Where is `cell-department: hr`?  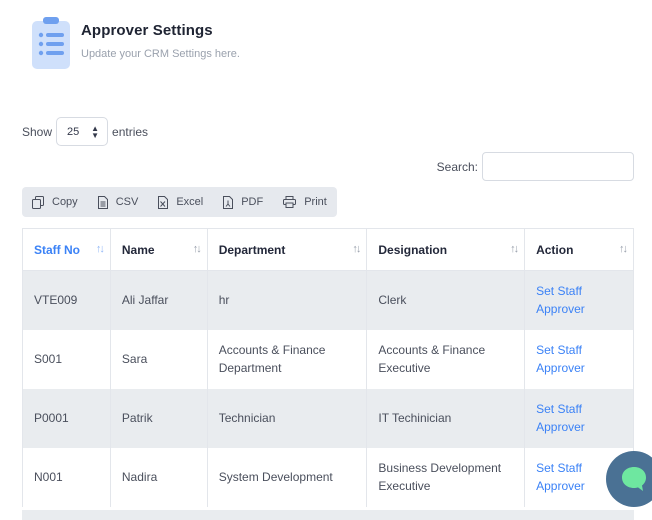
cell-department: hr is located at coordinates (287, 300).